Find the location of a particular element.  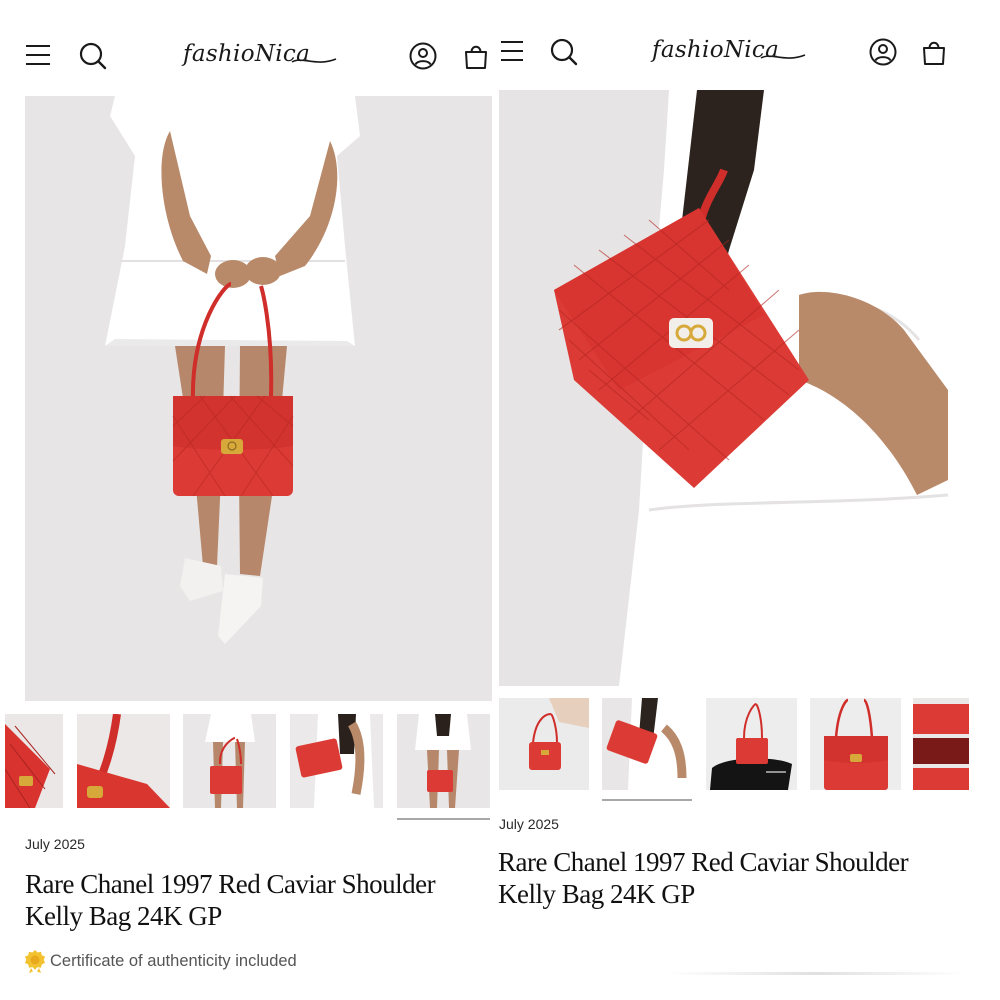

bag-with-dustbag-photo is located at coordinates (751, 744).